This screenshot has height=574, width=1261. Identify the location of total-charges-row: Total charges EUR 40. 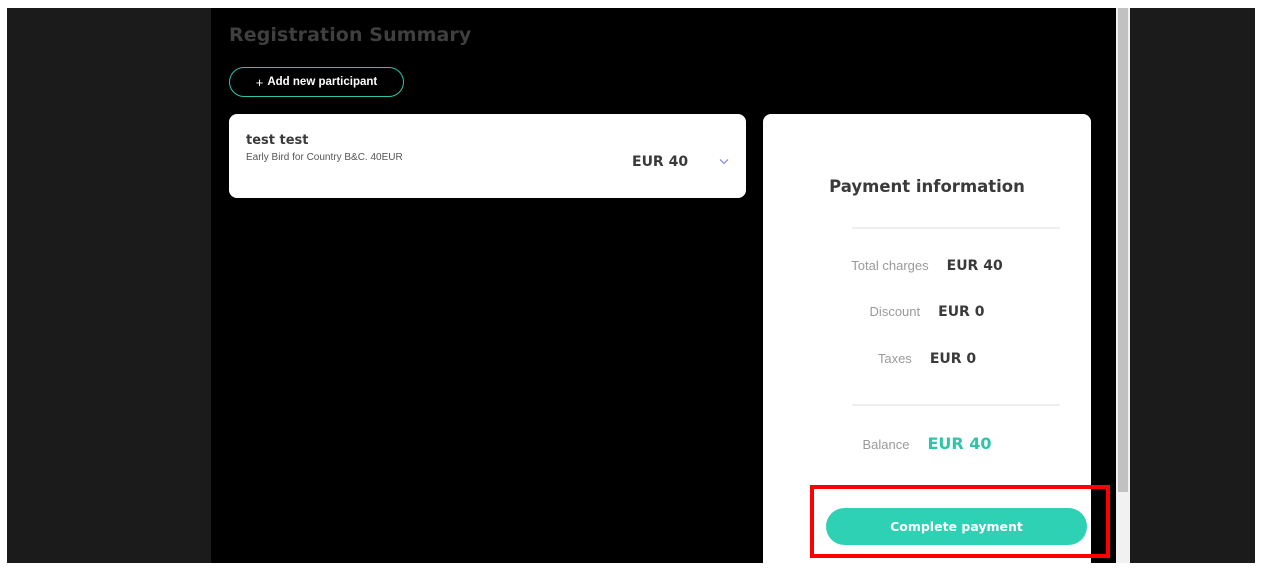
(927, 266).